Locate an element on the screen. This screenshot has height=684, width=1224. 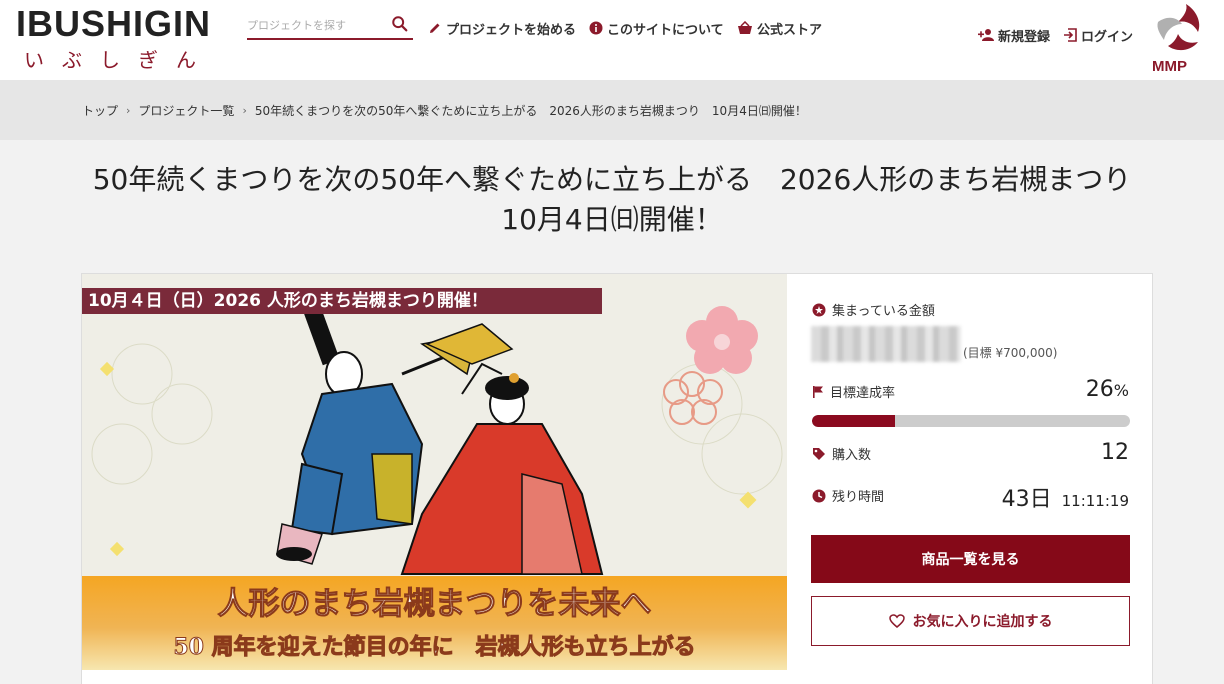
login-label: ログイン is located at coordinates (1107, 37).